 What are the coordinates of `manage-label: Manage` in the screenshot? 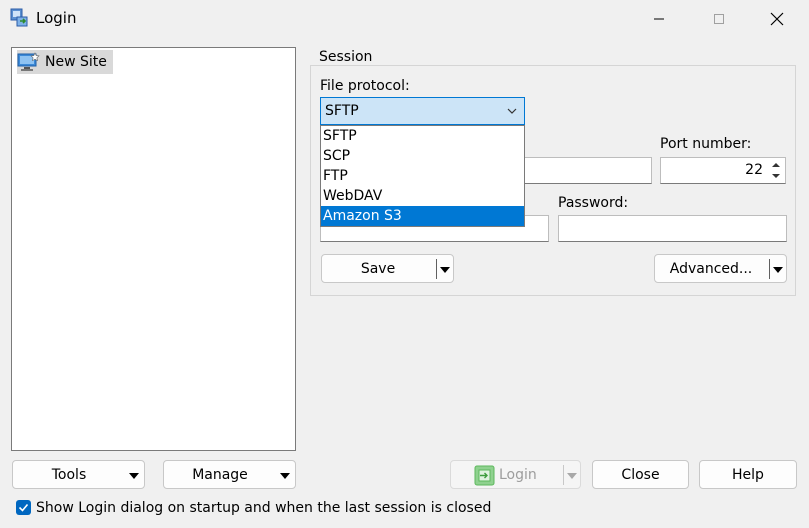 It's located at (220, 474).